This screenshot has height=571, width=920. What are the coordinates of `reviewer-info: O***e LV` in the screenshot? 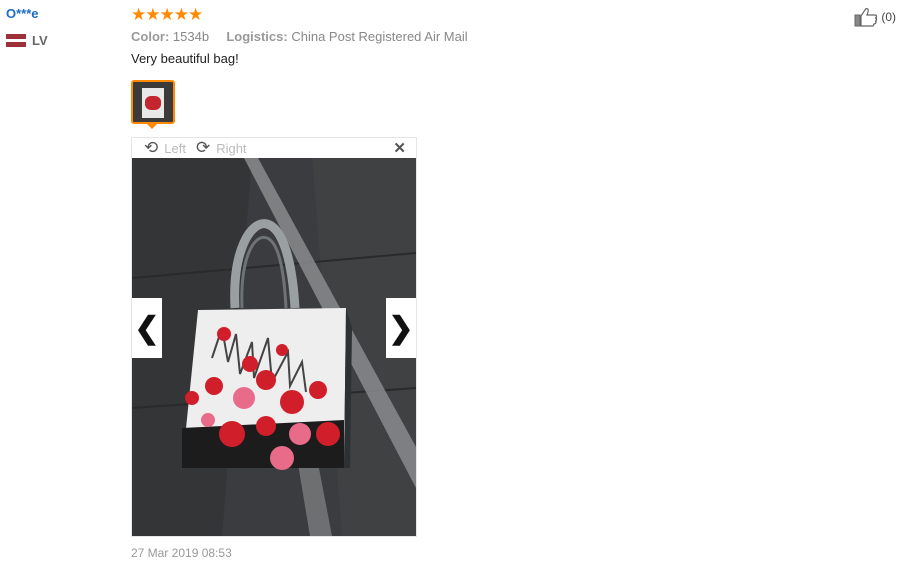 It's located at (27, 27).